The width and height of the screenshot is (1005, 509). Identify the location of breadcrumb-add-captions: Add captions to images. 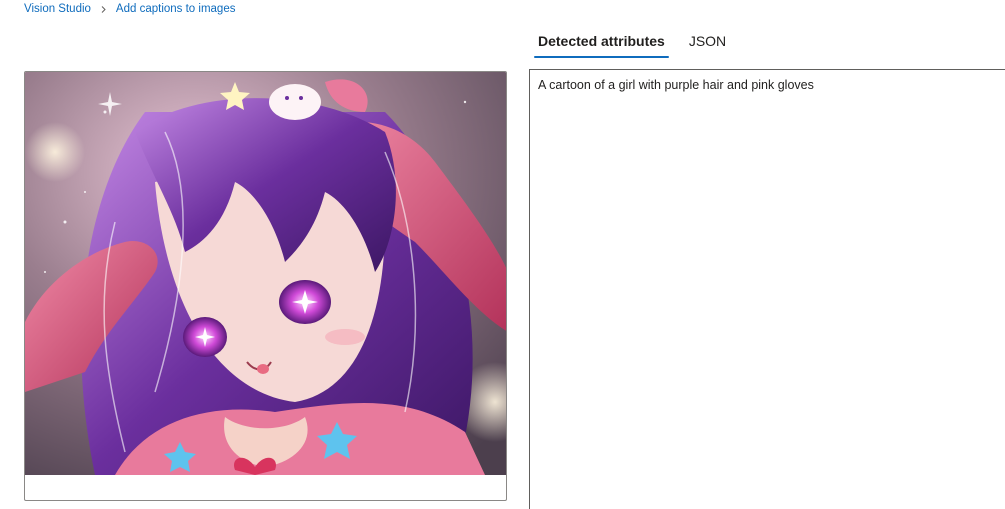
(176, 9).